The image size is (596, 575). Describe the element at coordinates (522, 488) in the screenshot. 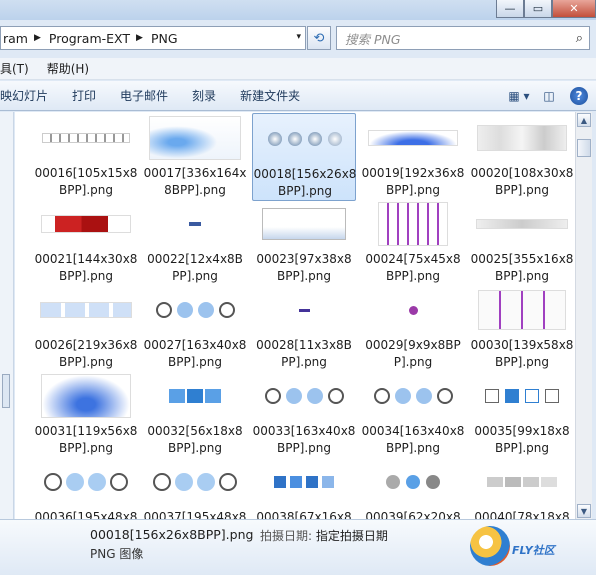

I see `file-item: 00040[78x18x8BPP].png` at that location.